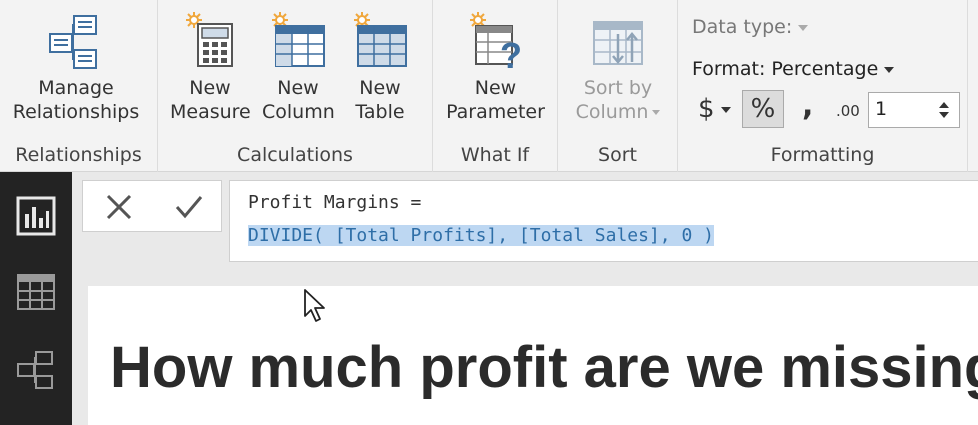 The image size is (978, 425). I want to click on close-icon, so click(119, 207).